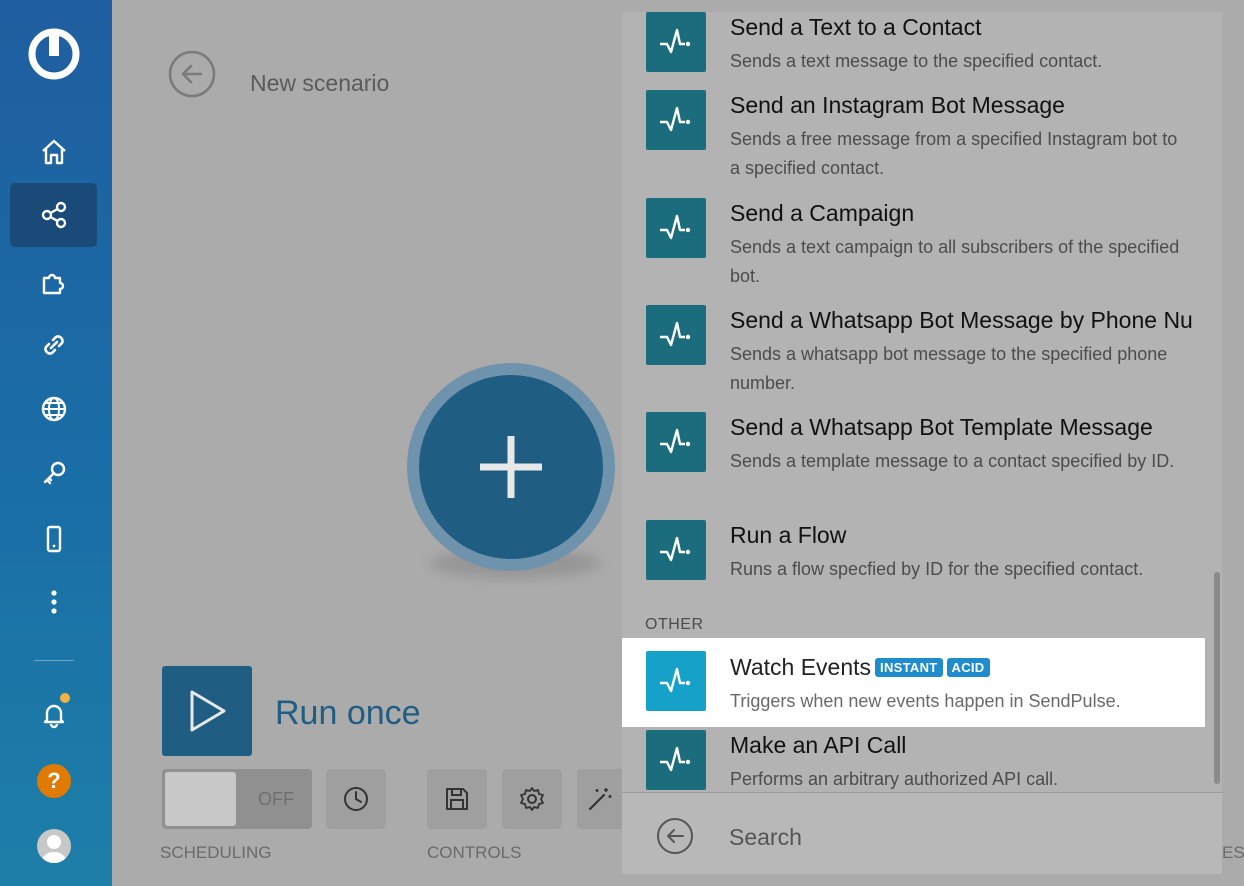 Image resolution: width=1244 pixels, height=886 pixels. I want to click on item-title: Watch Events INSTANT ACID, so click(961, 667).